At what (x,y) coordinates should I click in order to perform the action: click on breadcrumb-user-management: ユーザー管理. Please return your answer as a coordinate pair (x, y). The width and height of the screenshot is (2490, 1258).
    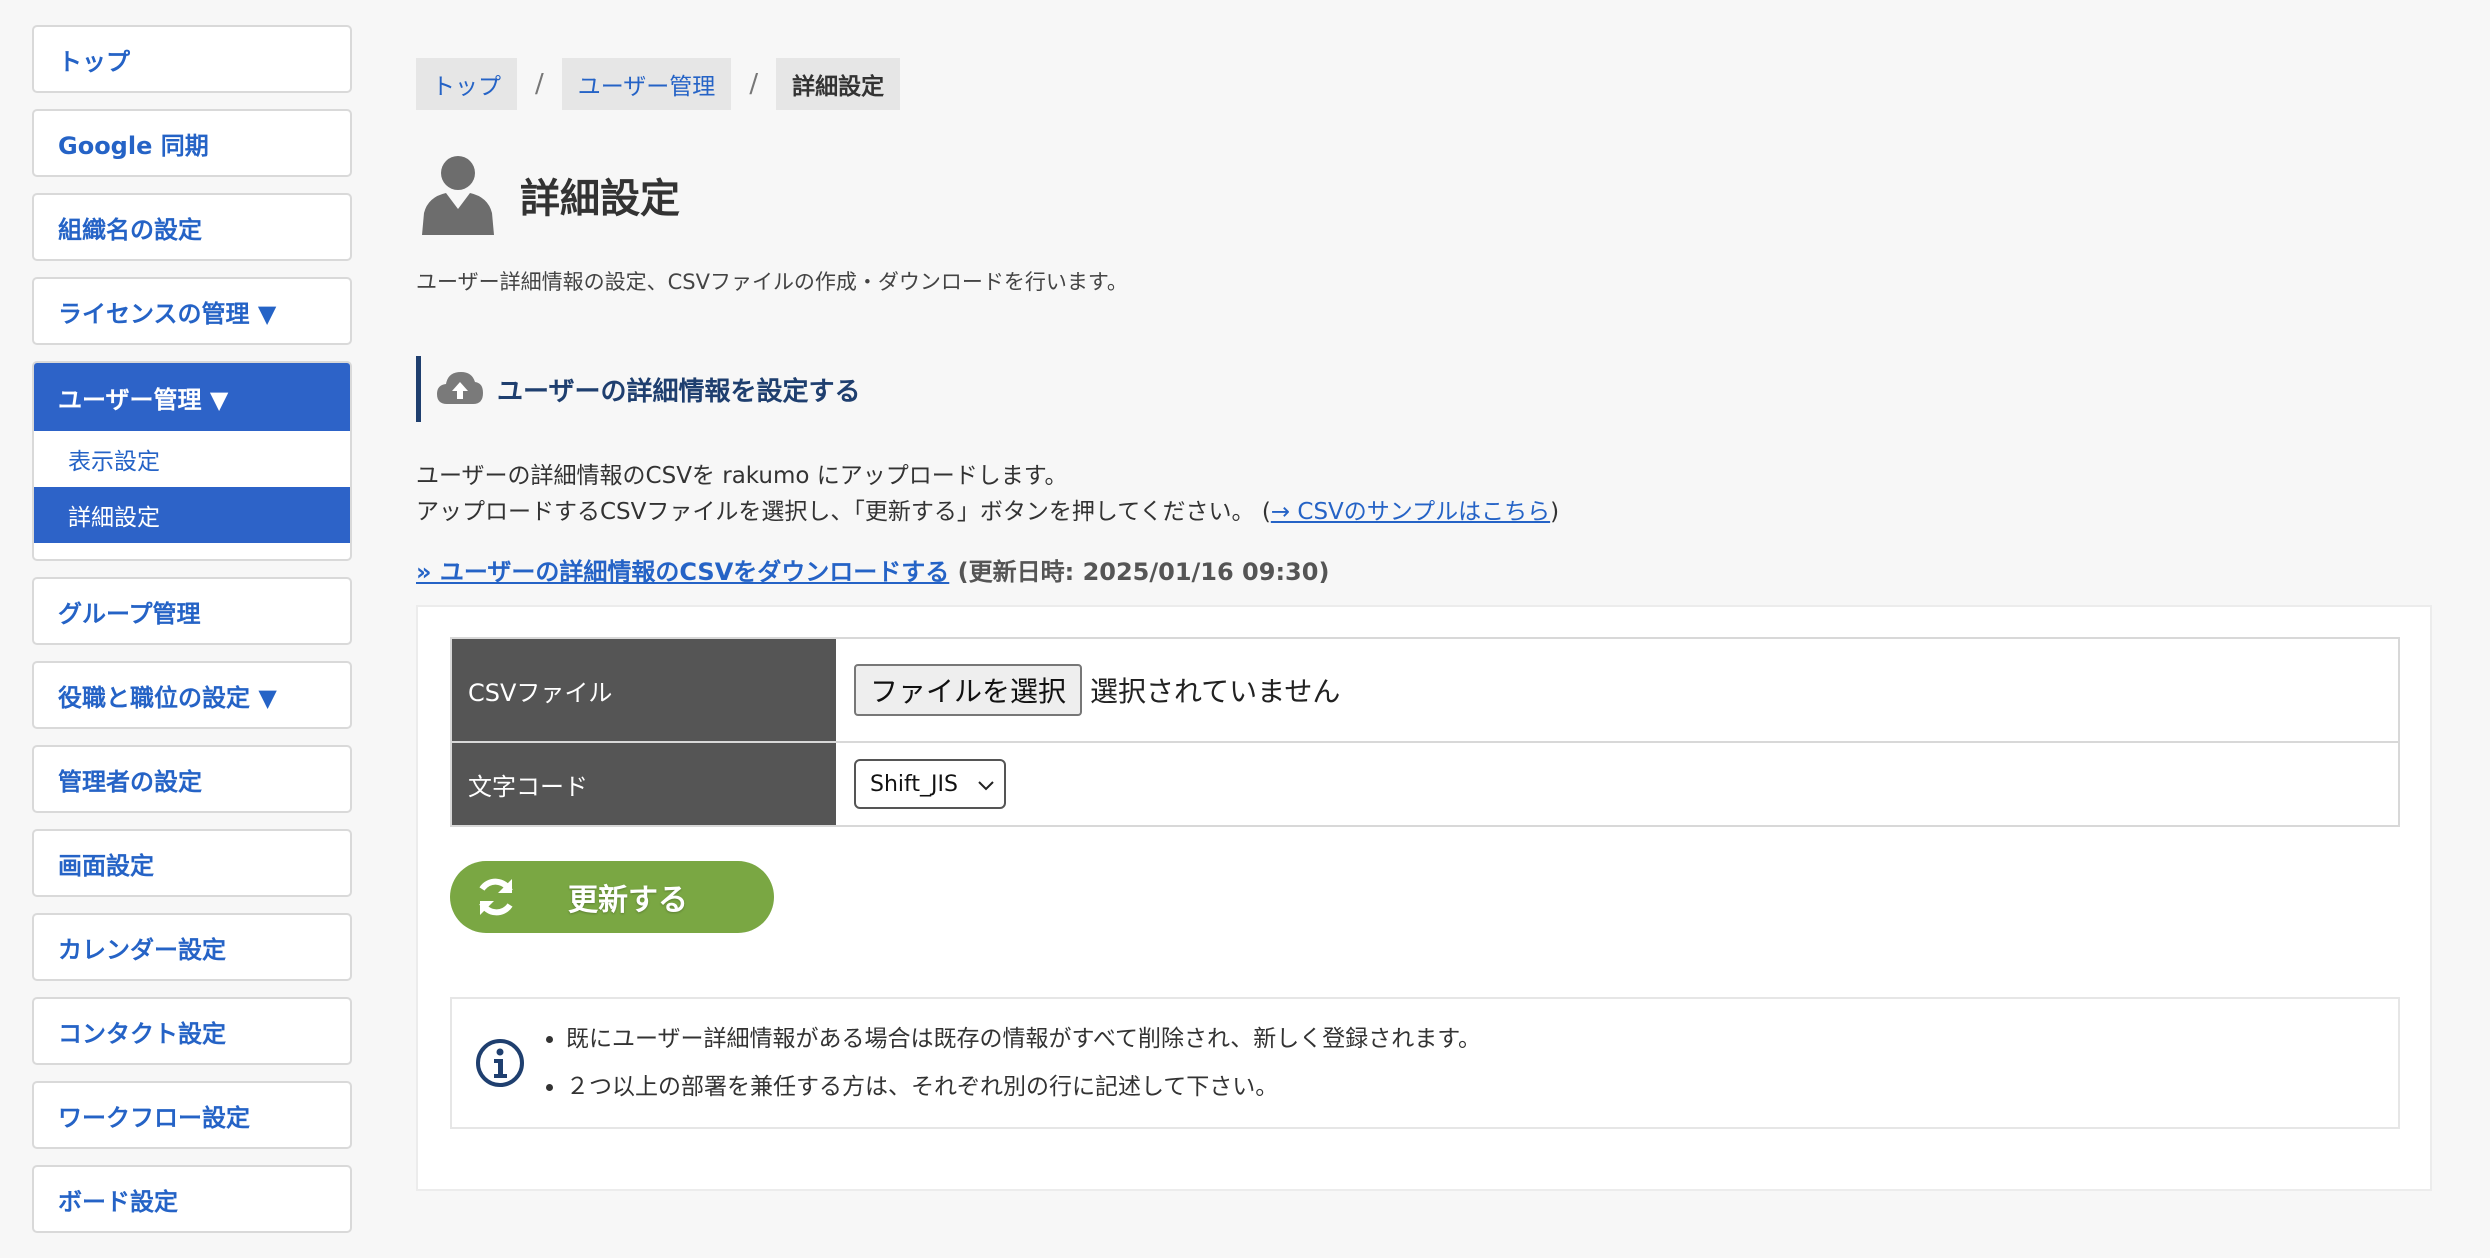
    Looking at the image, I should click on (646, 84).